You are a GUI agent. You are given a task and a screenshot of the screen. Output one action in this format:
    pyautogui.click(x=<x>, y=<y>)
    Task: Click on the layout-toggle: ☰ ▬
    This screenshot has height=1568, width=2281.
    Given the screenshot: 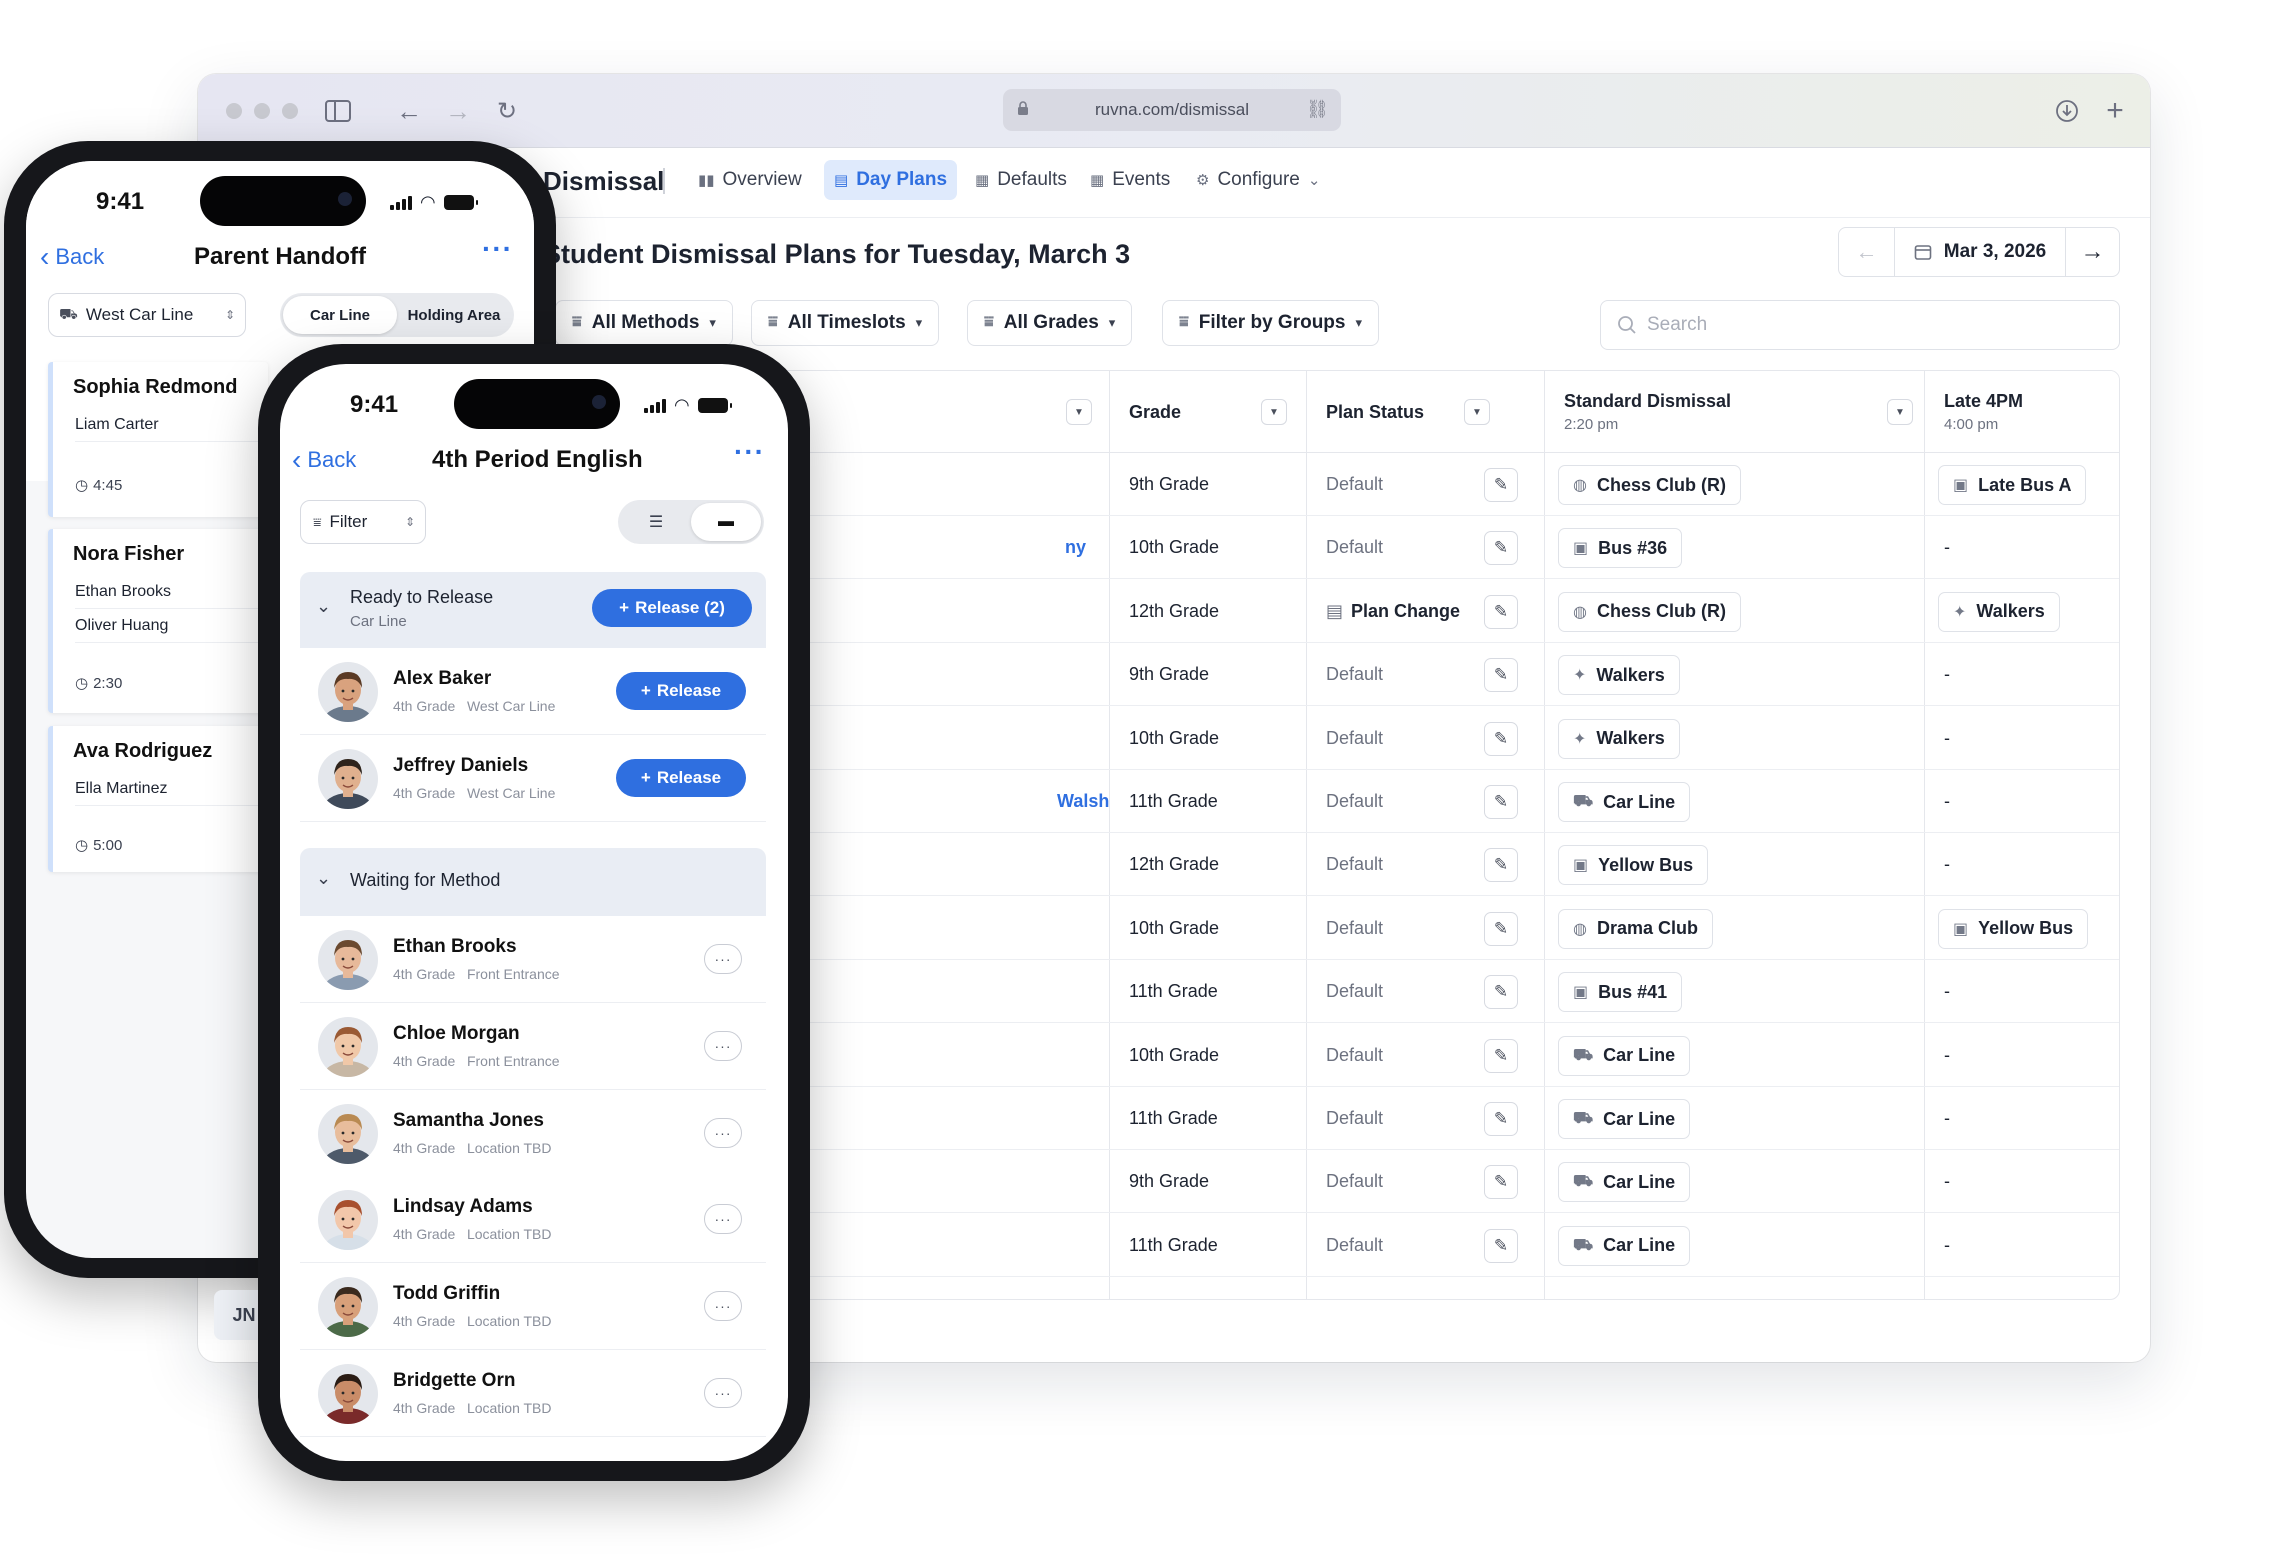 What is the action you would take?
    pyautogui.click(x=691, y=522)
    